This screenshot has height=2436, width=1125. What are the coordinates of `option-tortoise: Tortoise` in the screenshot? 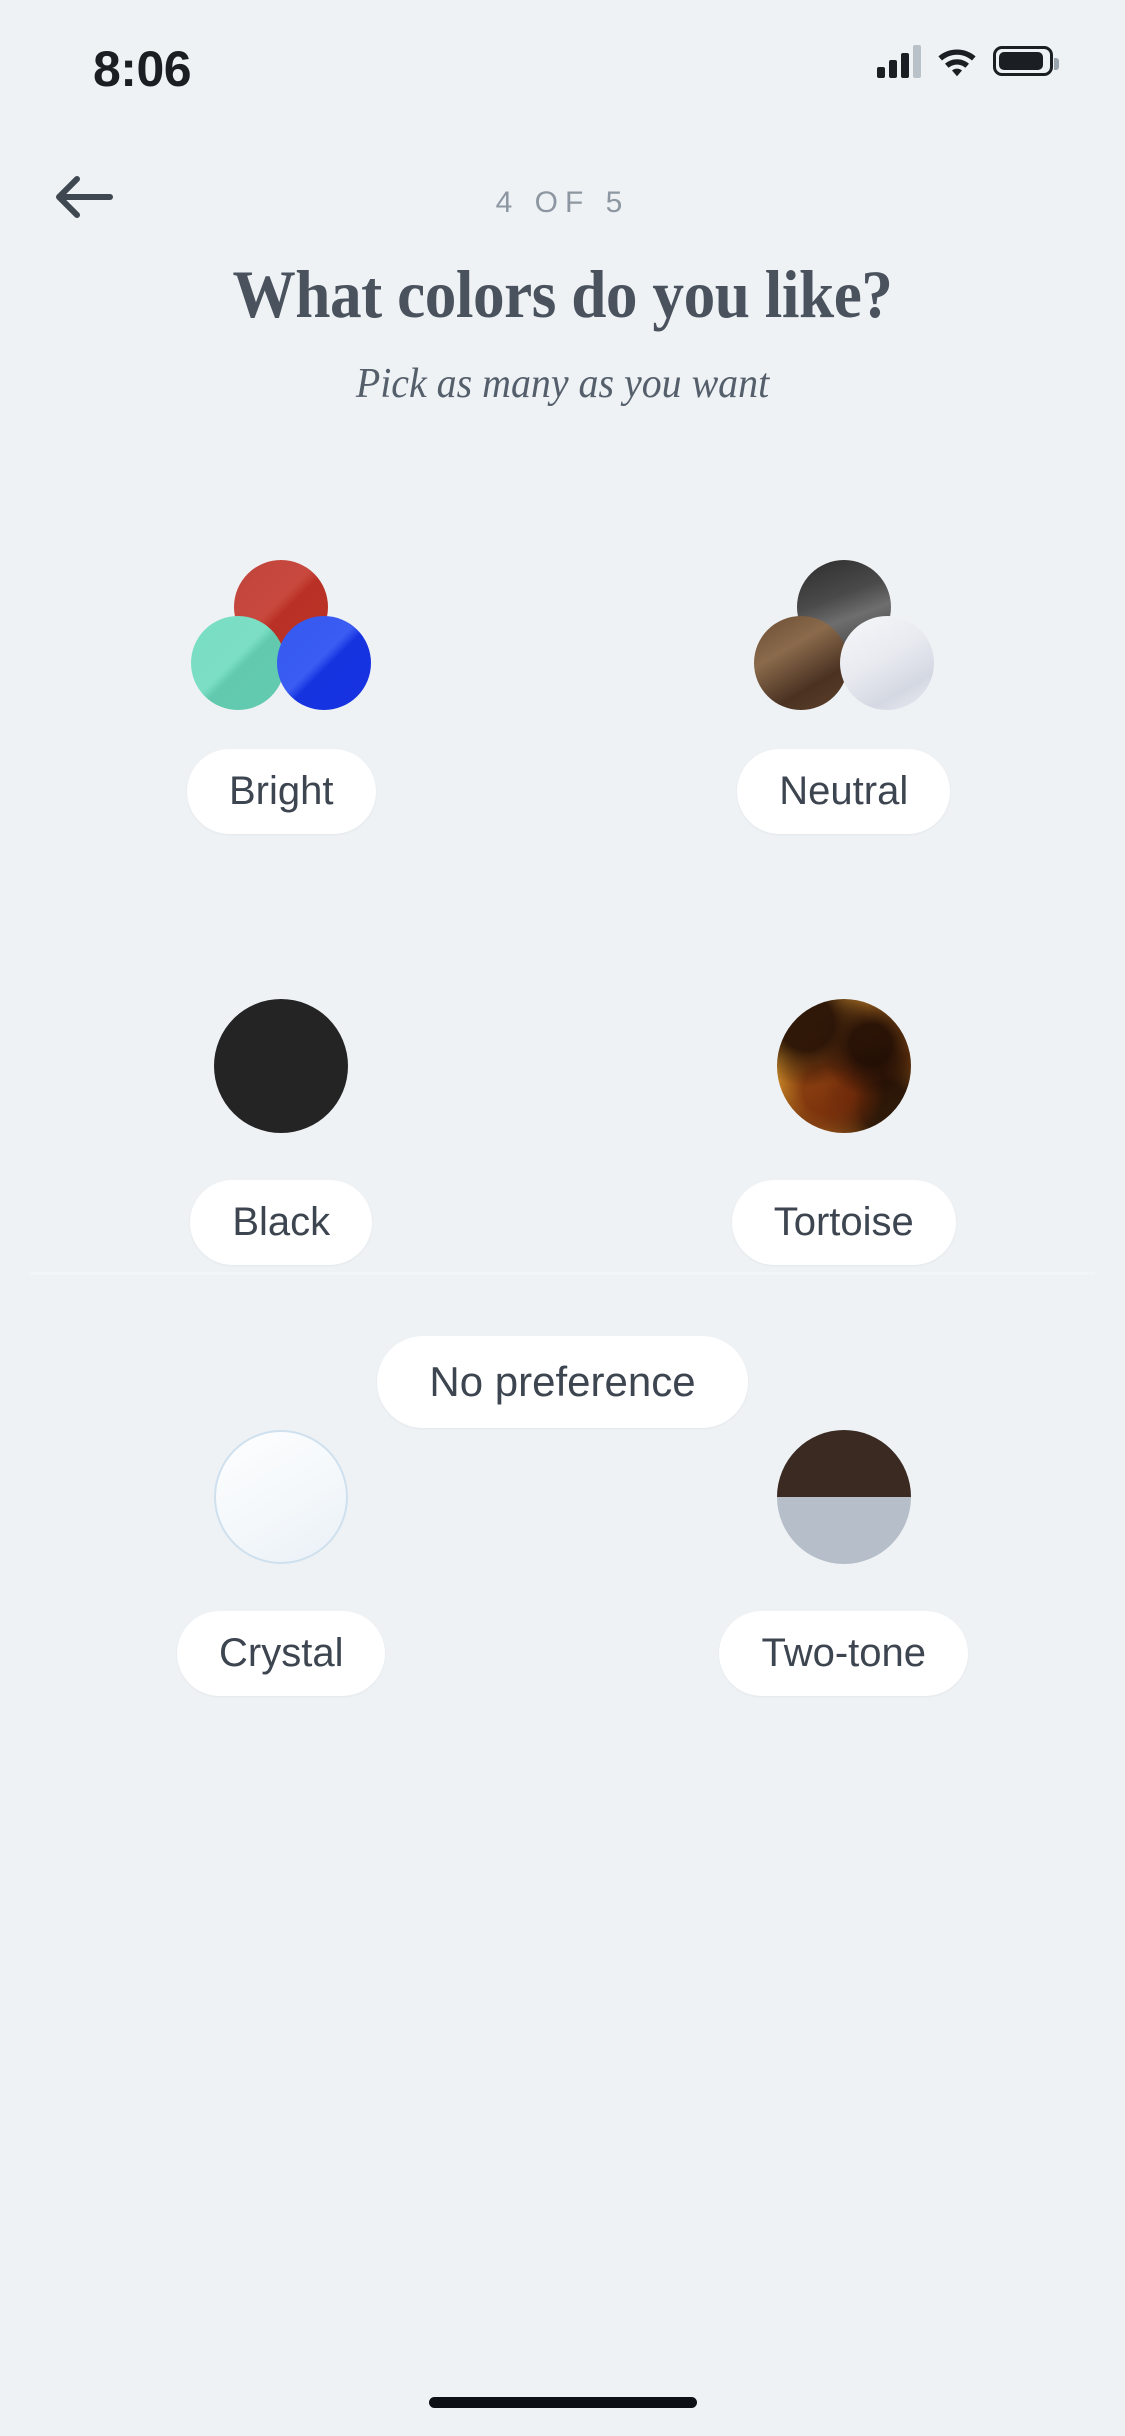 It's located at (844, 1120).